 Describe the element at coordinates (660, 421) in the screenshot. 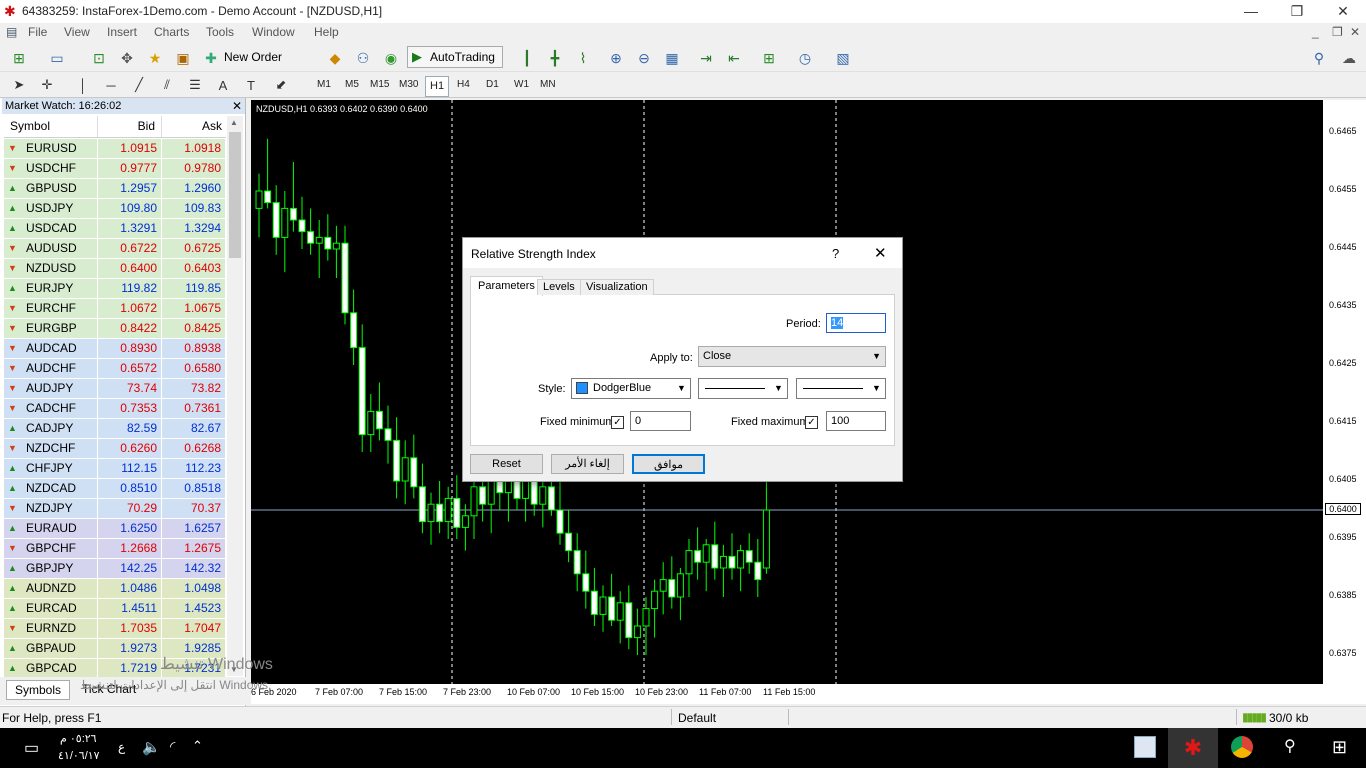

I see `fixed-minimum-input: 0` at that location.